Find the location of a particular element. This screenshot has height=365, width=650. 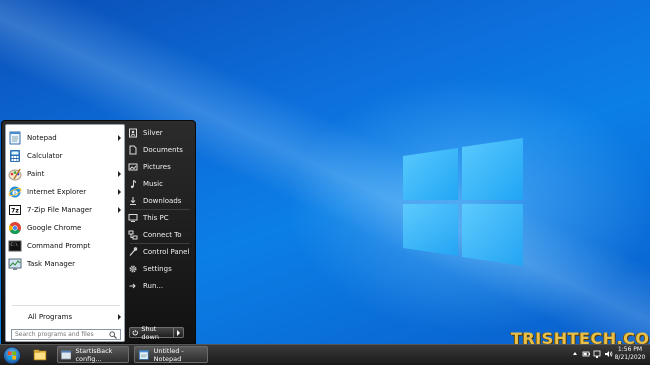

program-label: Notepad is located at coordinates (42, 137).